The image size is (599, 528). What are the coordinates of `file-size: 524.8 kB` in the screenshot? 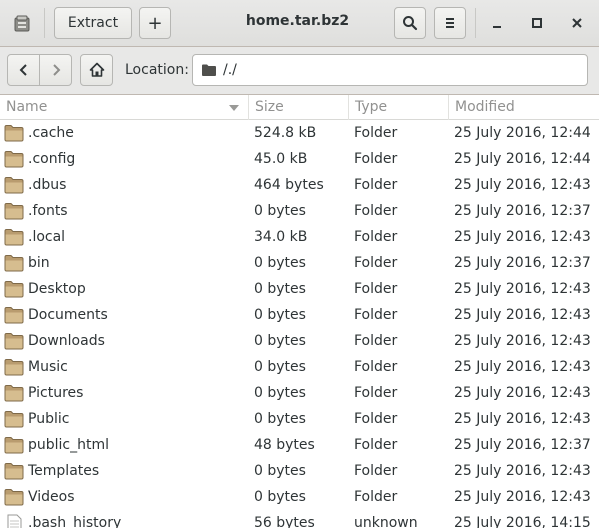 It's located at (285, 133).